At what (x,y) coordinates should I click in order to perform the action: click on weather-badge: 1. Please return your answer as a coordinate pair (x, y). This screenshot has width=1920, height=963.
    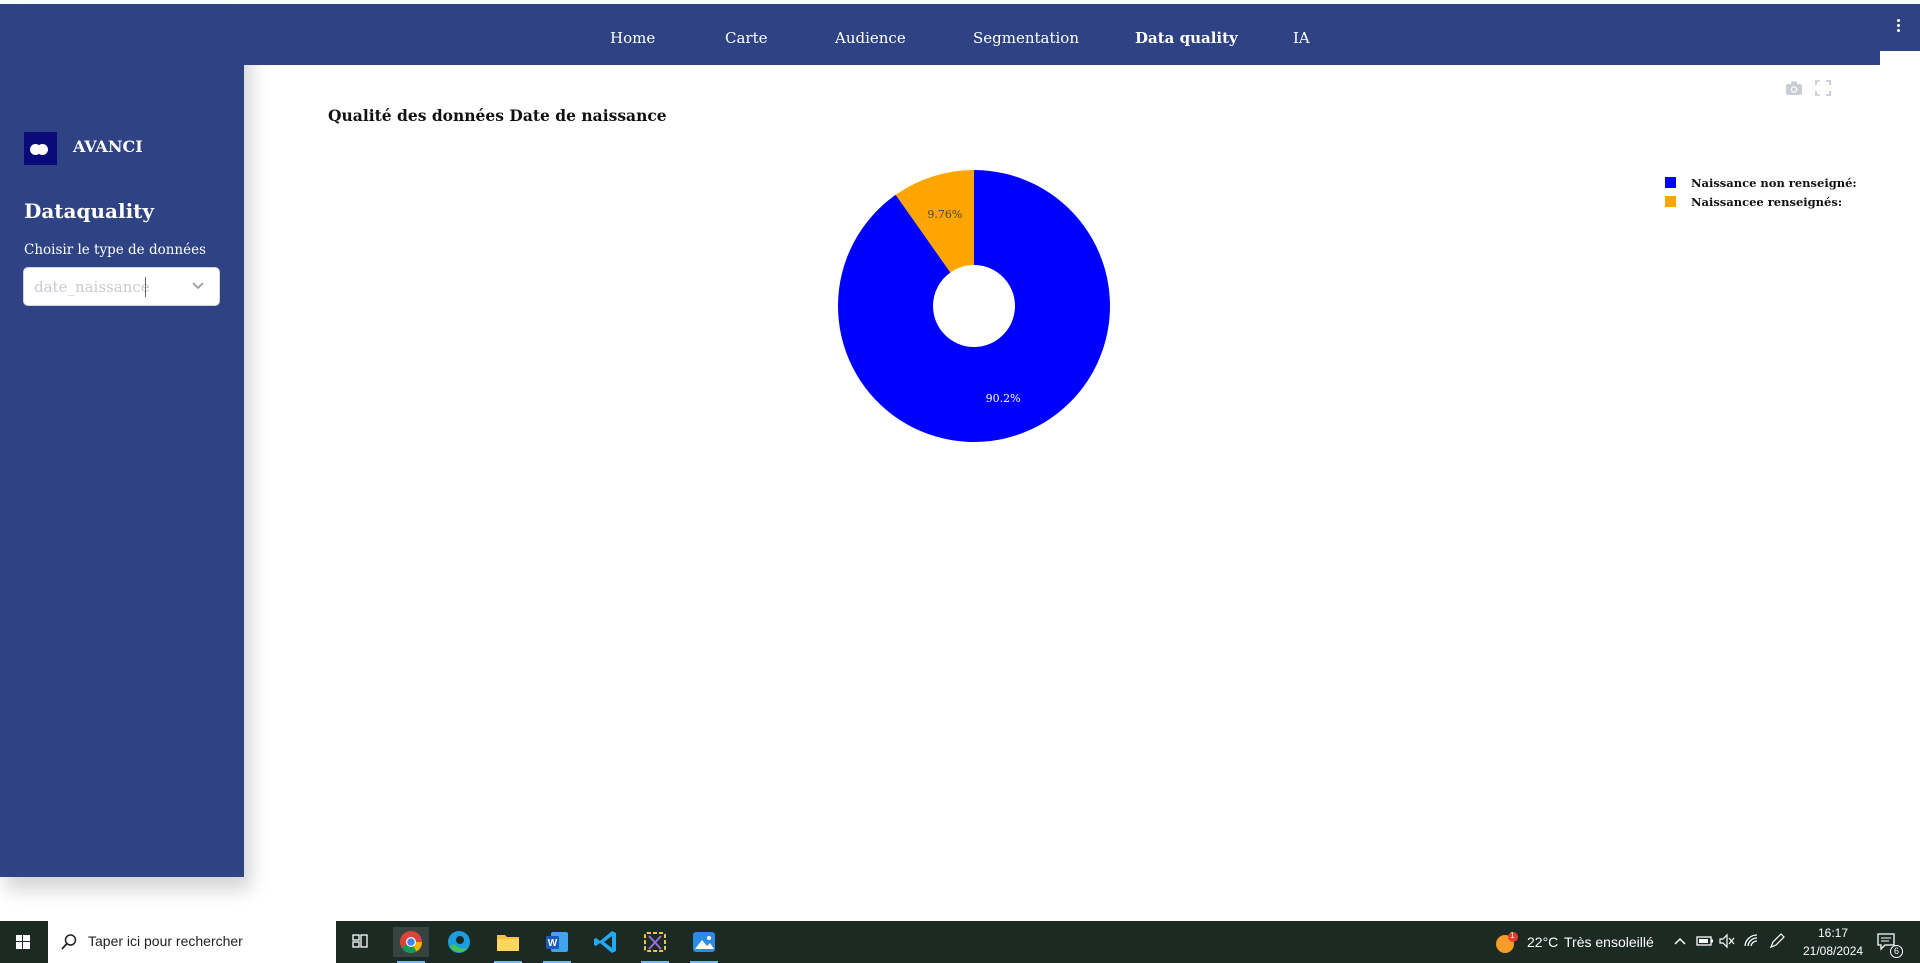
    Looking at the image, I should click on (1512, 935).